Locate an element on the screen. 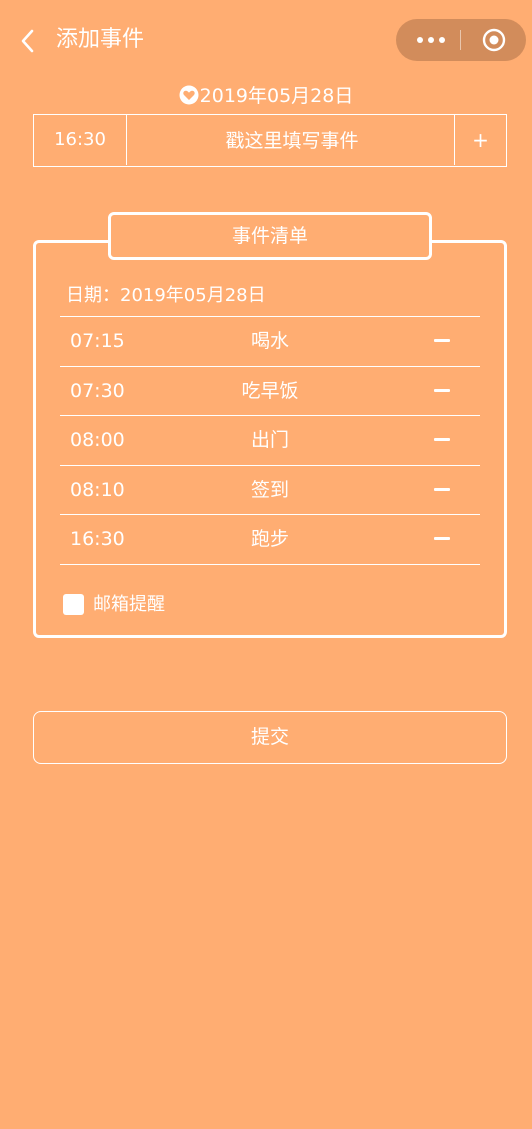  list-item: 08:10 签到 is located at coordinates (270, 489).